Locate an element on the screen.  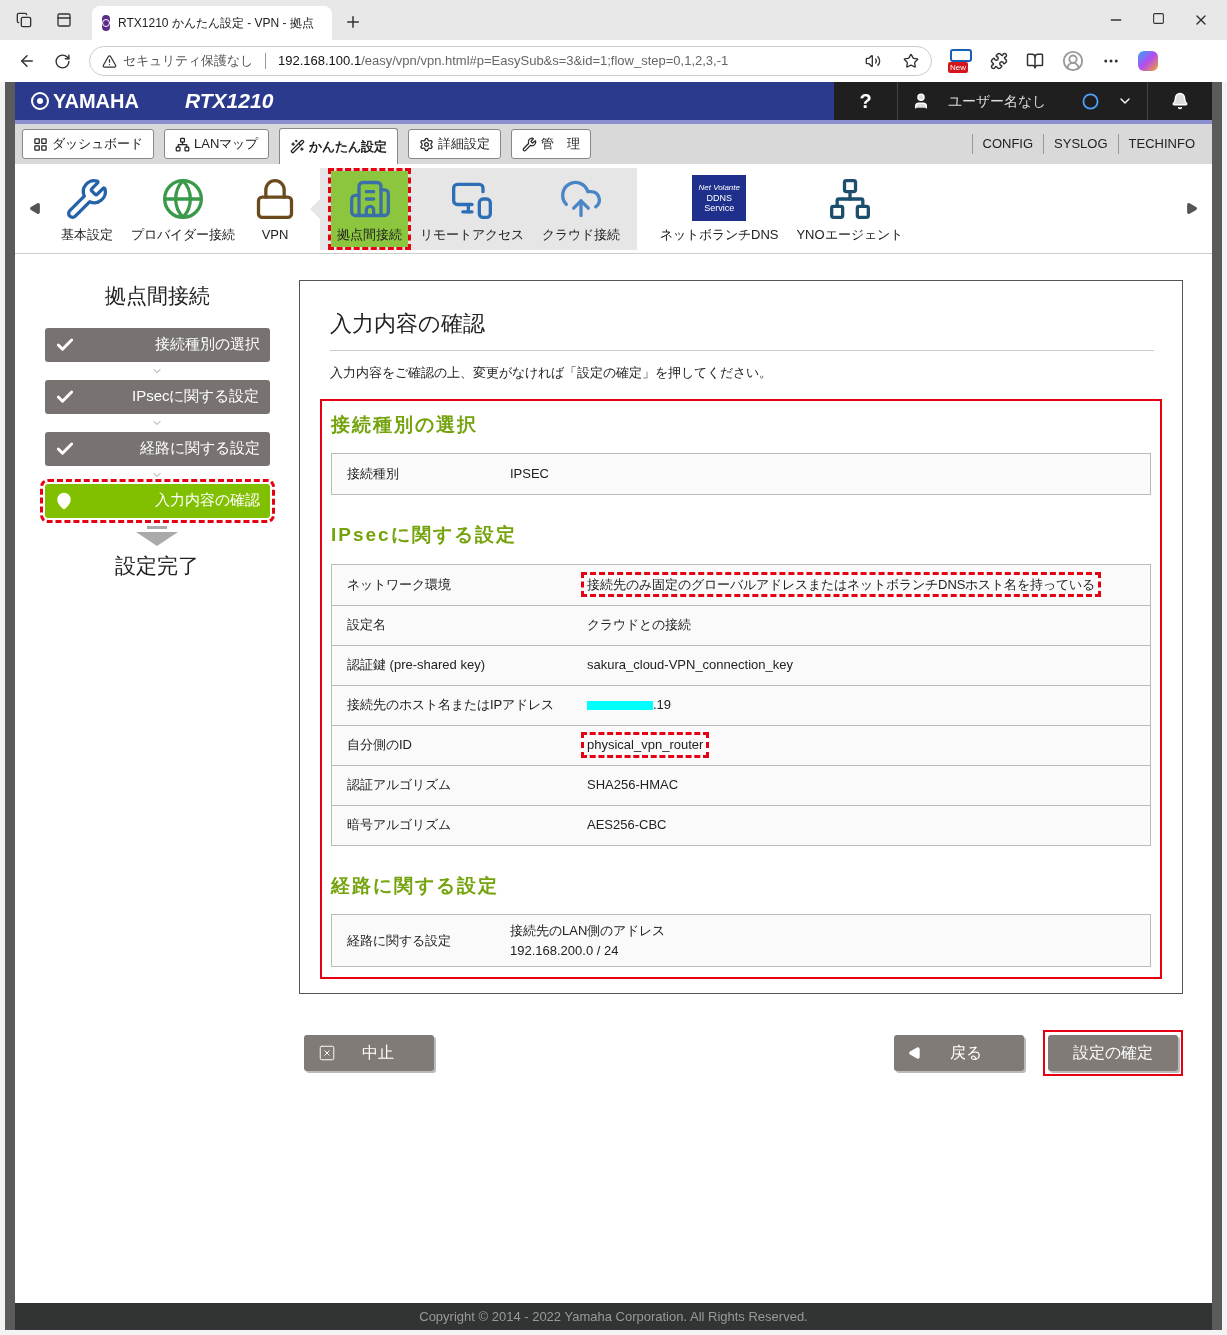
globe-icon is located at coordinates (183, 199).